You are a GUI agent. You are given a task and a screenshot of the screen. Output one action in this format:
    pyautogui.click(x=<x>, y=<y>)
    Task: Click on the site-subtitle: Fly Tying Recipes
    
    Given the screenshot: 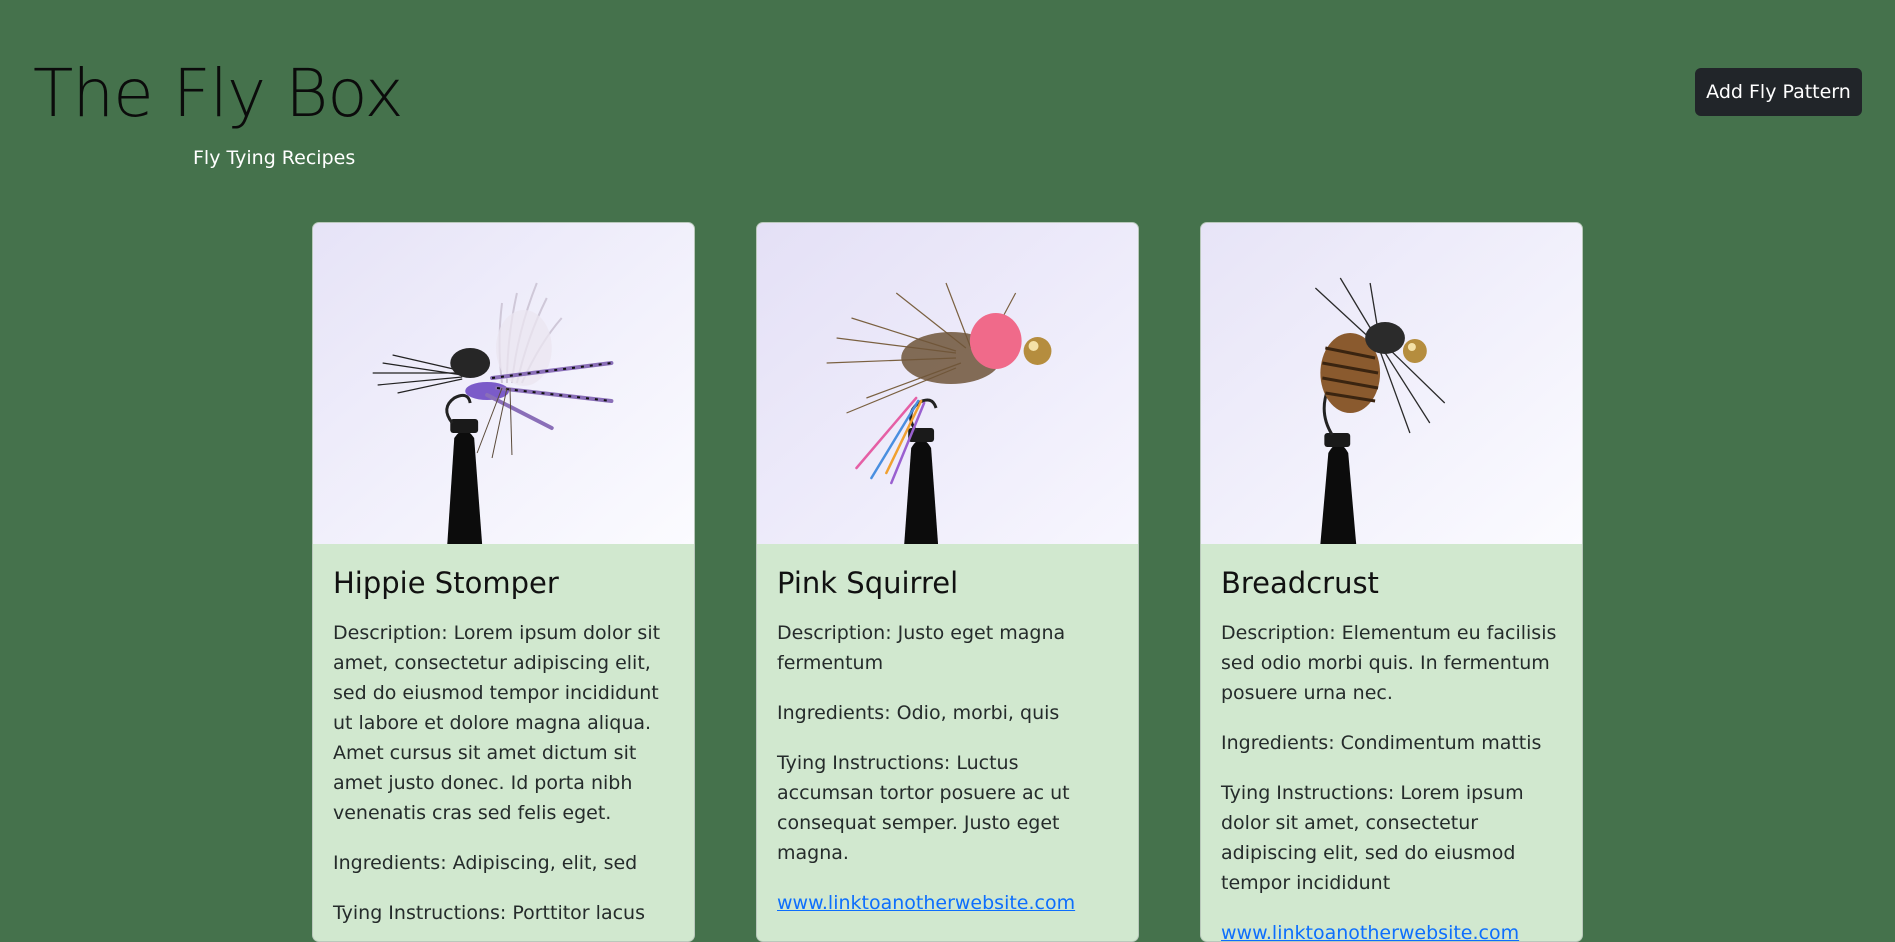 What is the action you would take?
    pyautogui.click(x=274, y=158)
    